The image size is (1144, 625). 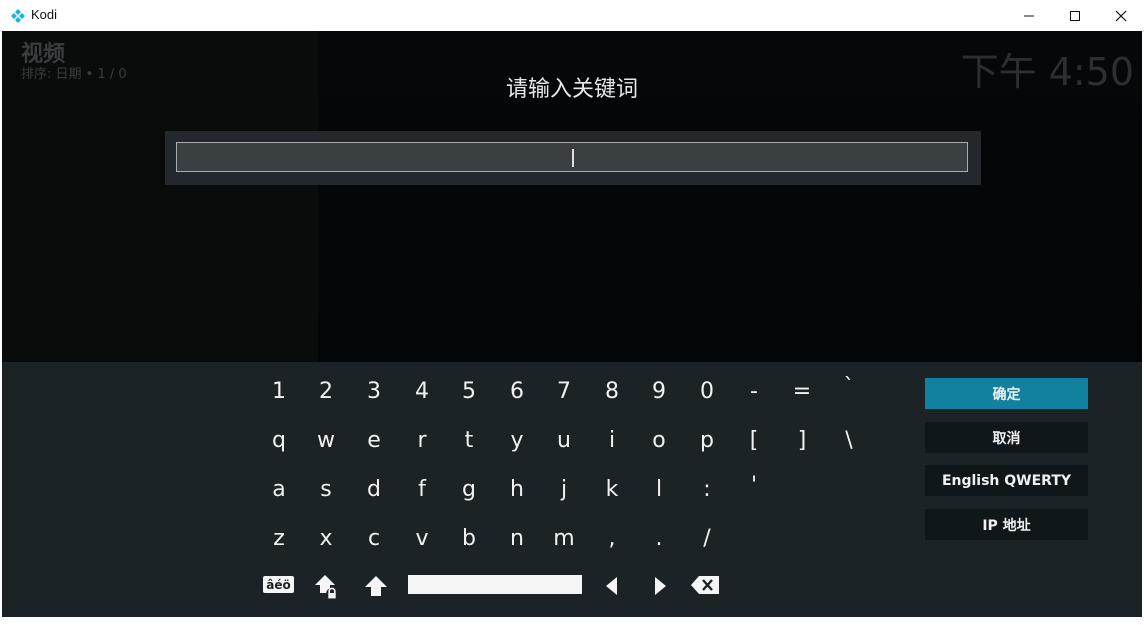 I want to click on window-title: Kodi, so click(x=44, y=14).